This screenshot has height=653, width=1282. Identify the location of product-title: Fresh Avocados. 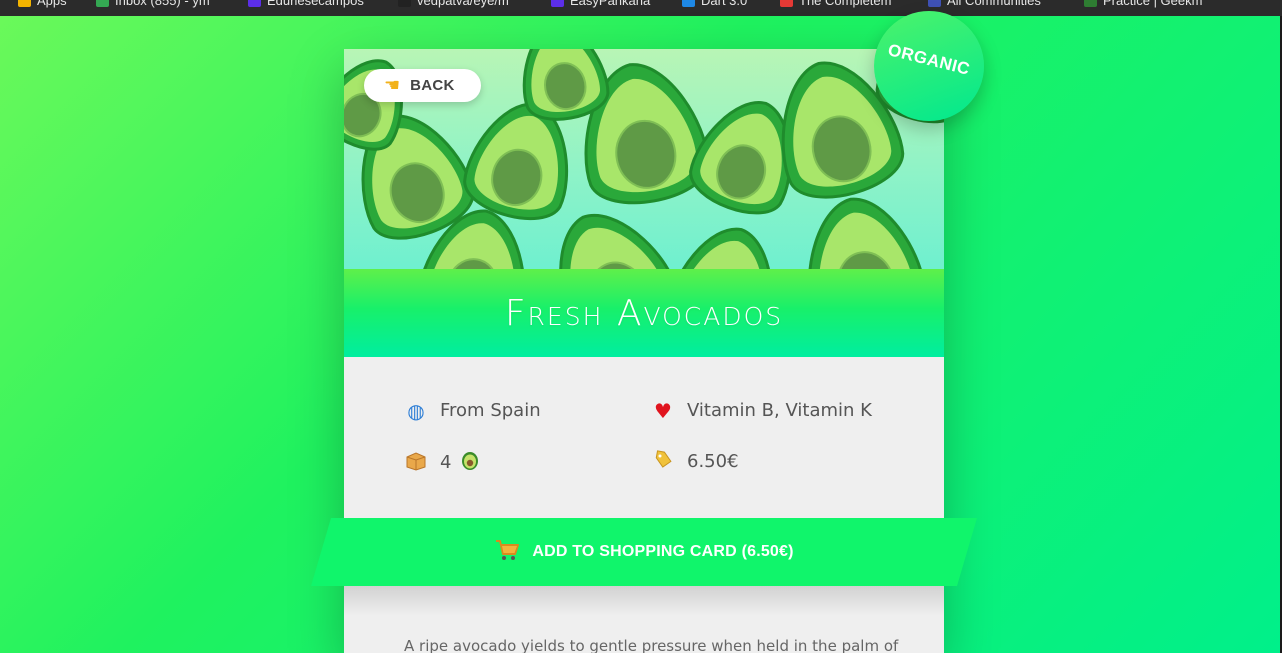
(644, 313).